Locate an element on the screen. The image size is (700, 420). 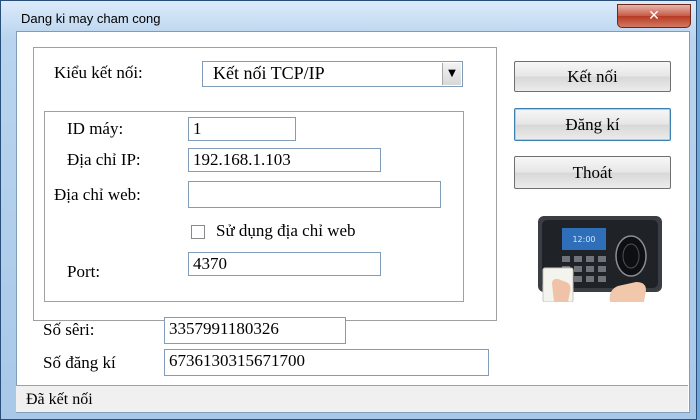
use-web-address-checkbox is located at coordinates (198, 232).